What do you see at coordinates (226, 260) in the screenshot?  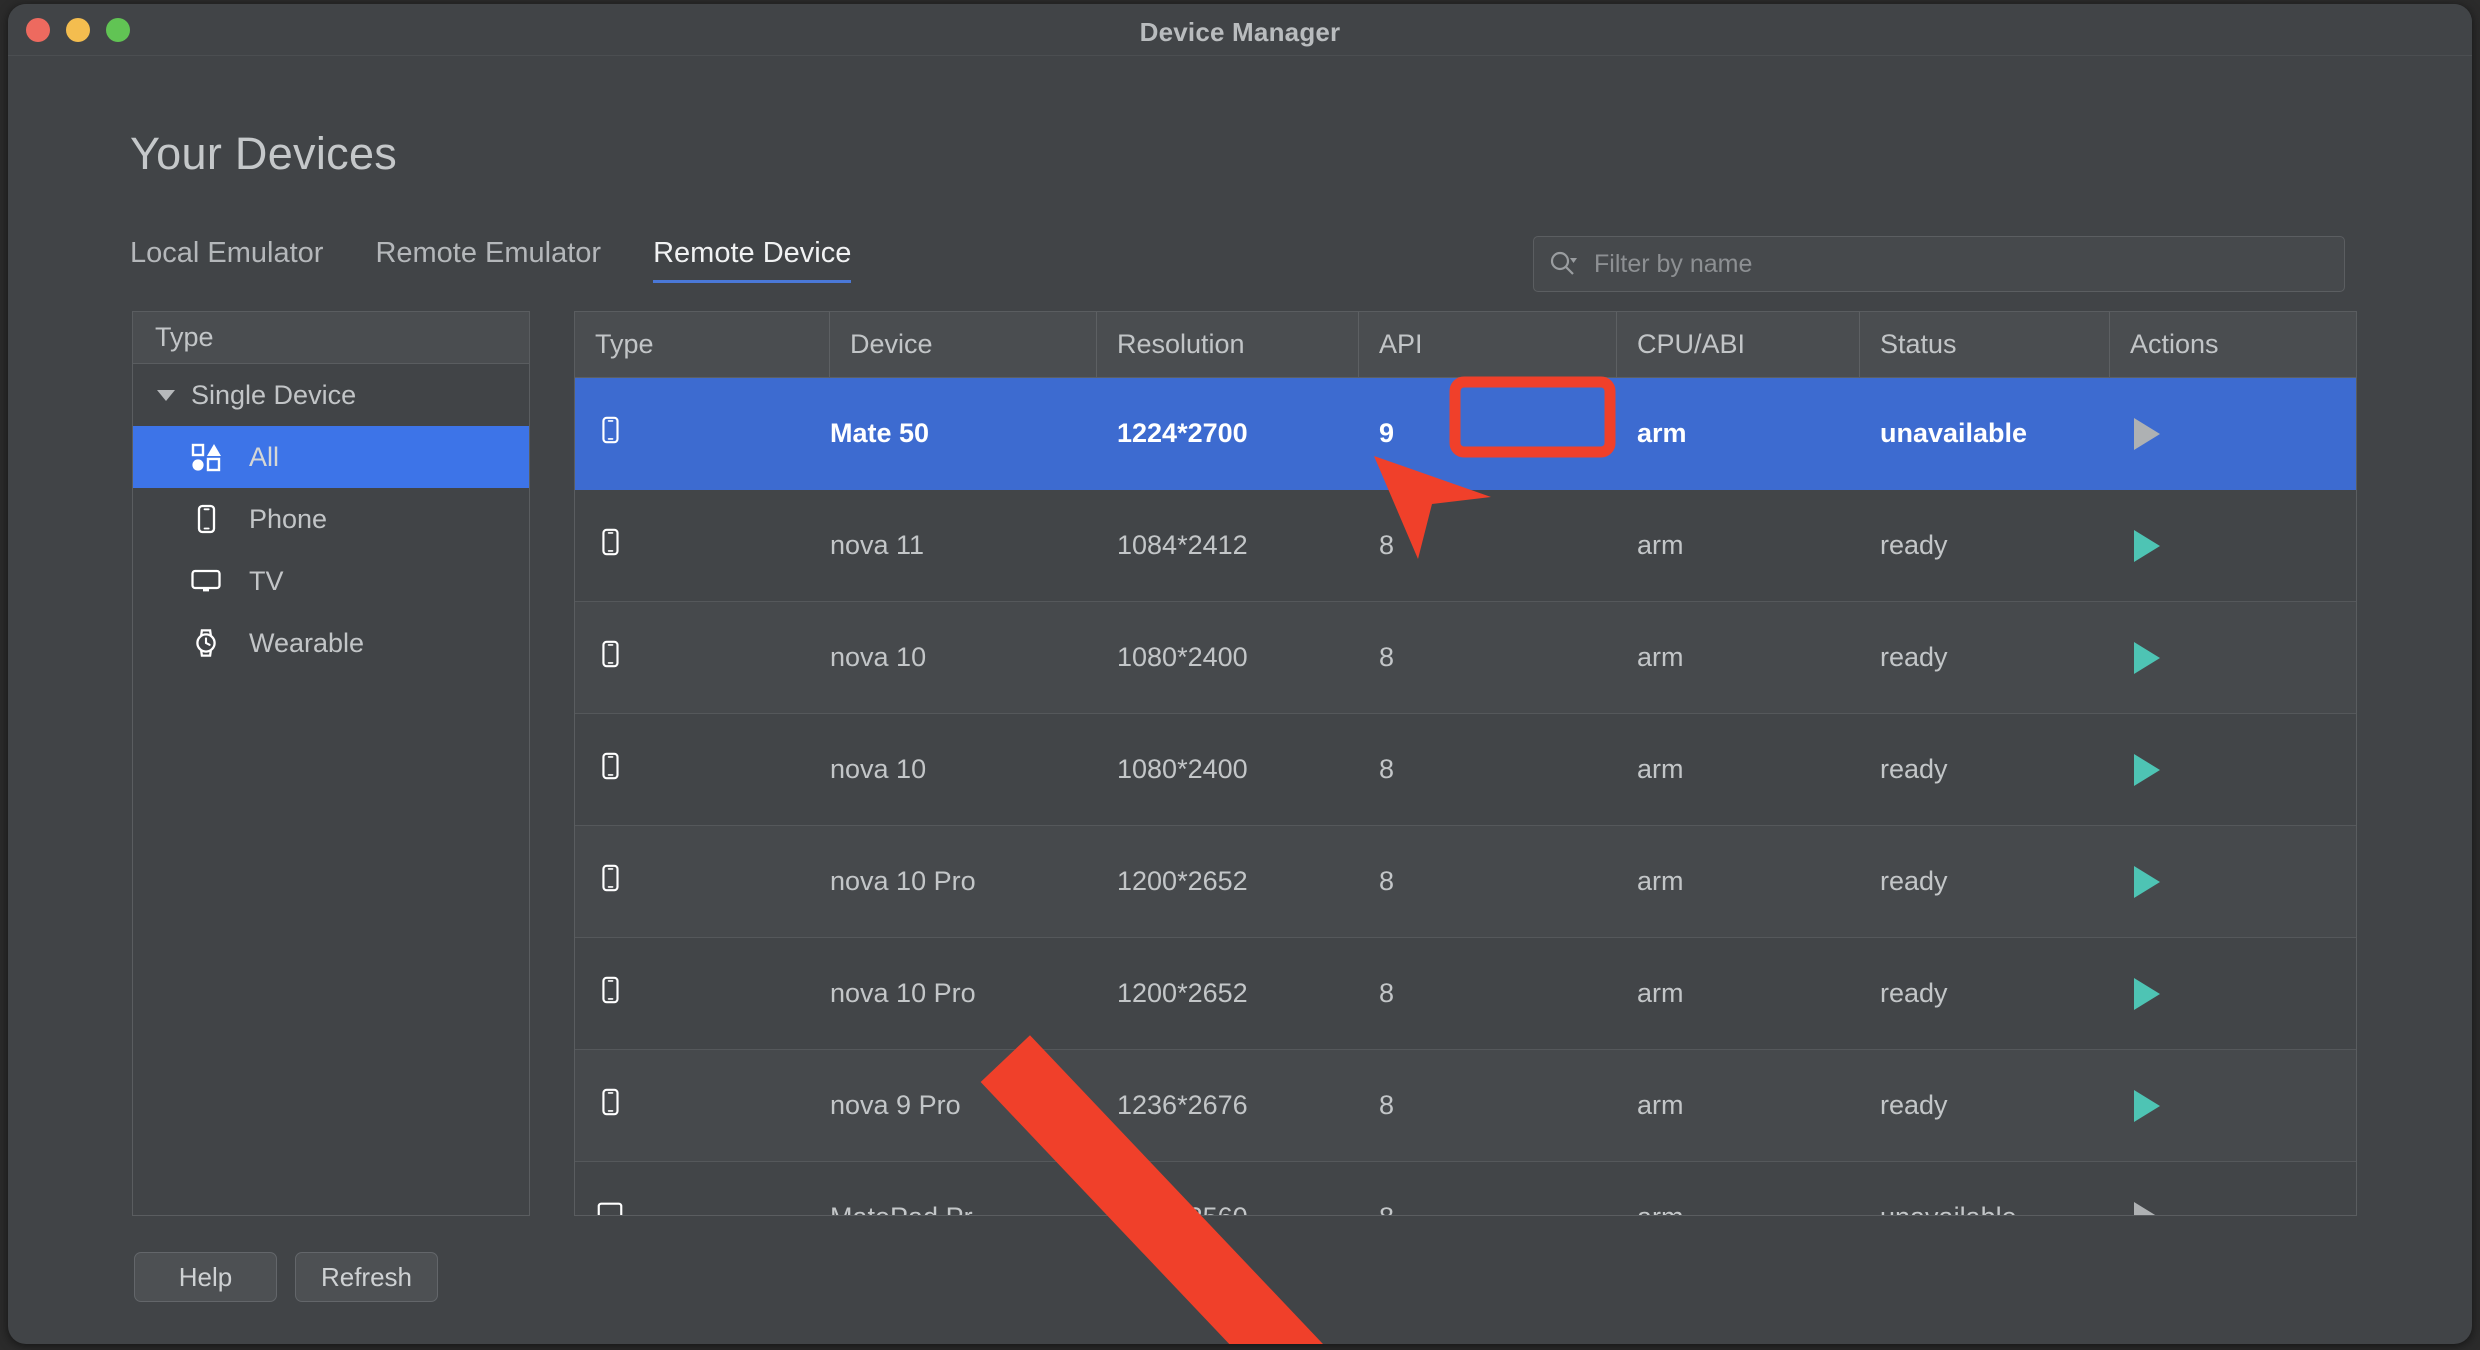 I see `tab-local-emulator: Local Emulator` at bounding box center [226, 260].